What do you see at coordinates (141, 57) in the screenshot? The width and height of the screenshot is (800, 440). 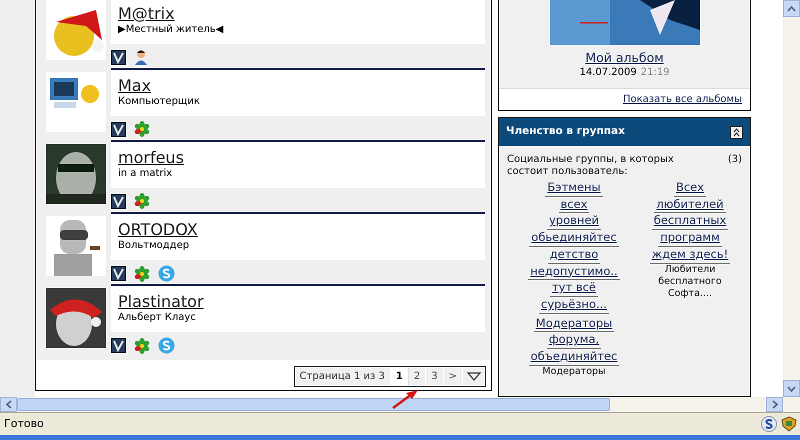 I see `person-icon` at bounding box center [141, 57].